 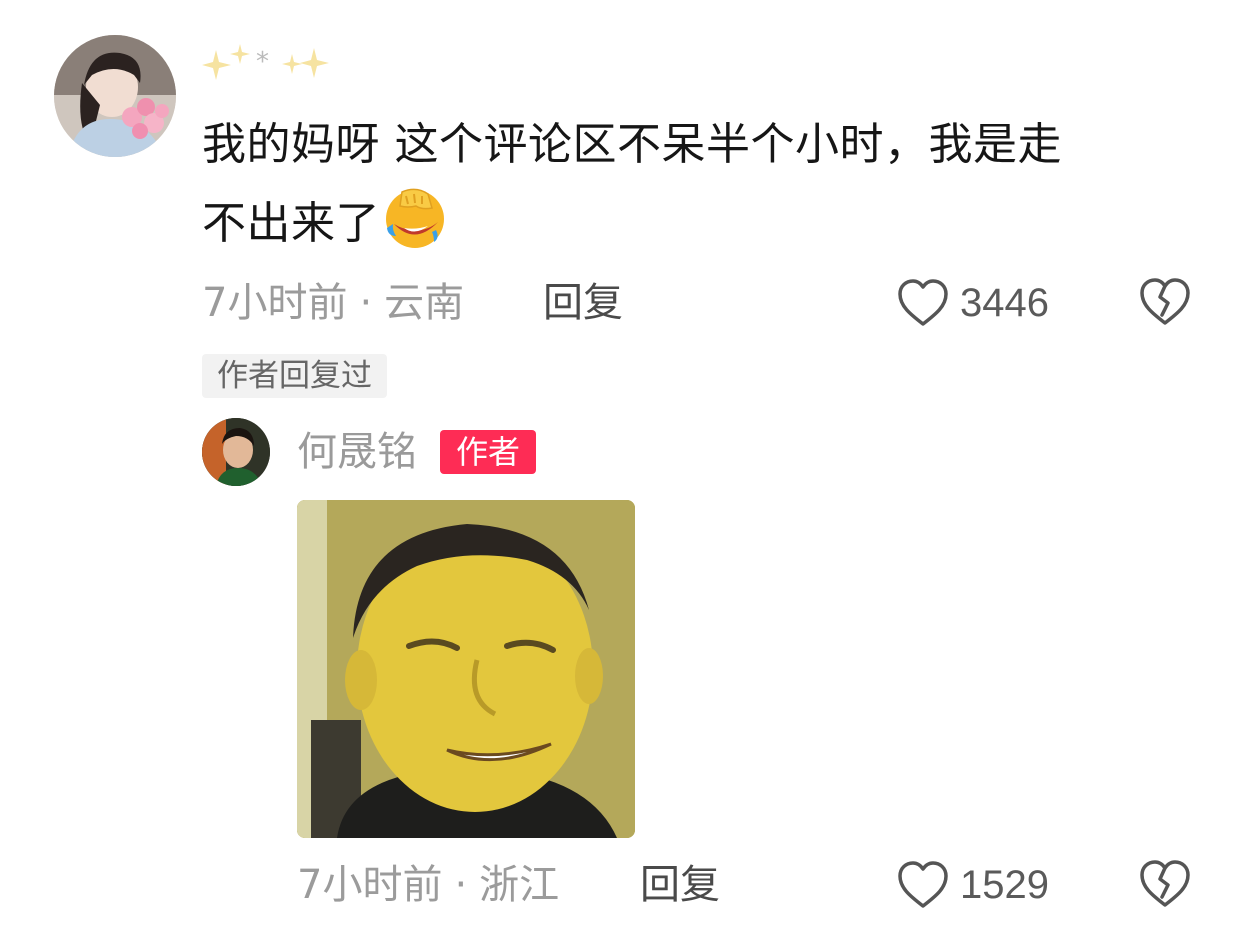 What do you see at coordinates (583, 303) in the screenshot?
I see `comment-reply-button: 回复` at bounding box center [583, 303].